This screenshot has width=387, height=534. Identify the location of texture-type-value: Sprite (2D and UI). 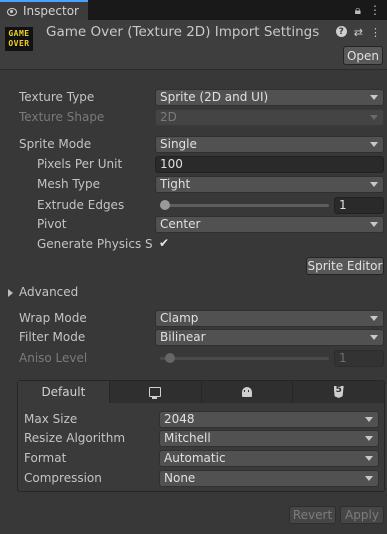
(214, 97).